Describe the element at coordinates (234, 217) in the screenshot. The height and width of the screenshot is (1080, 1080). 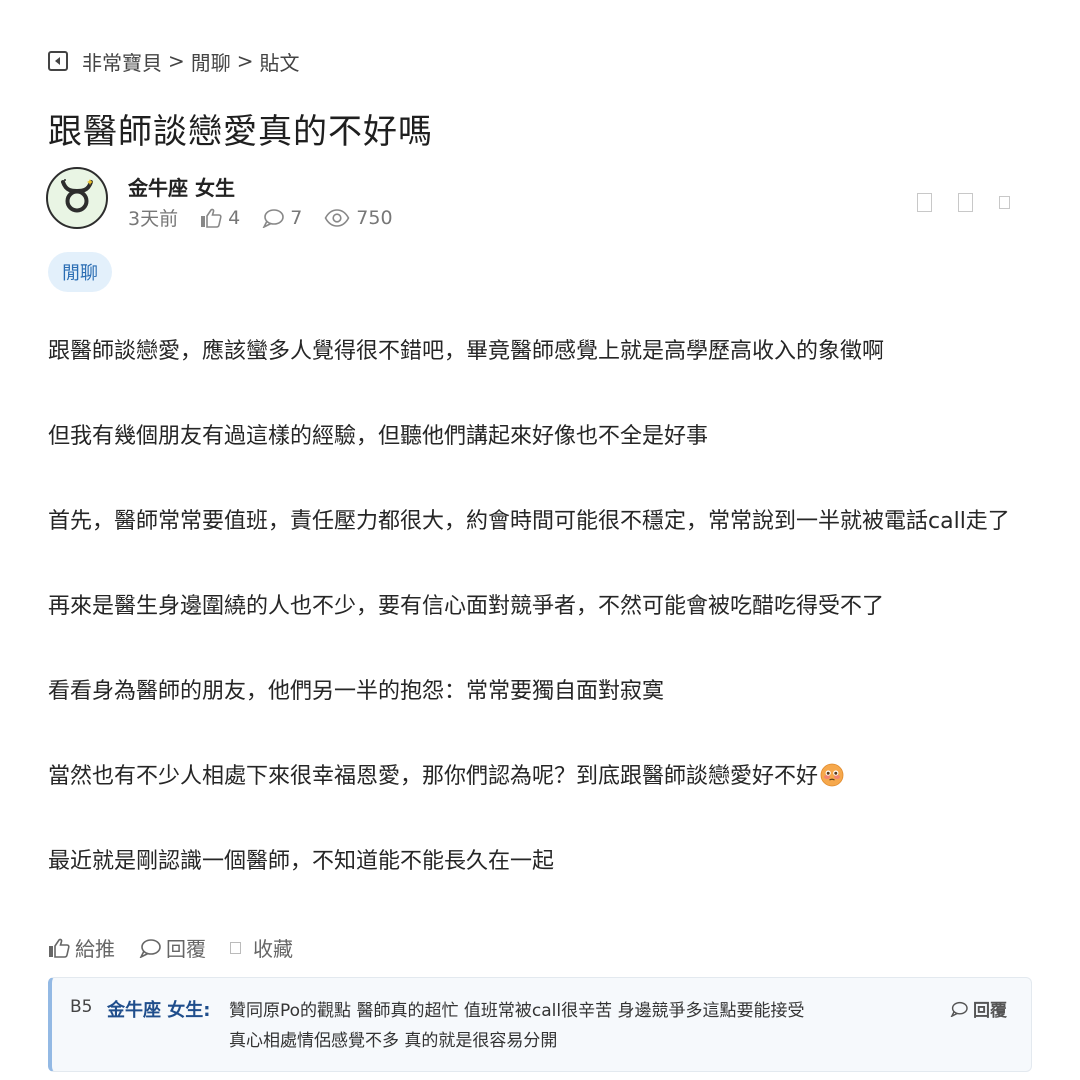
I see `like-count-value: 4` at that location.